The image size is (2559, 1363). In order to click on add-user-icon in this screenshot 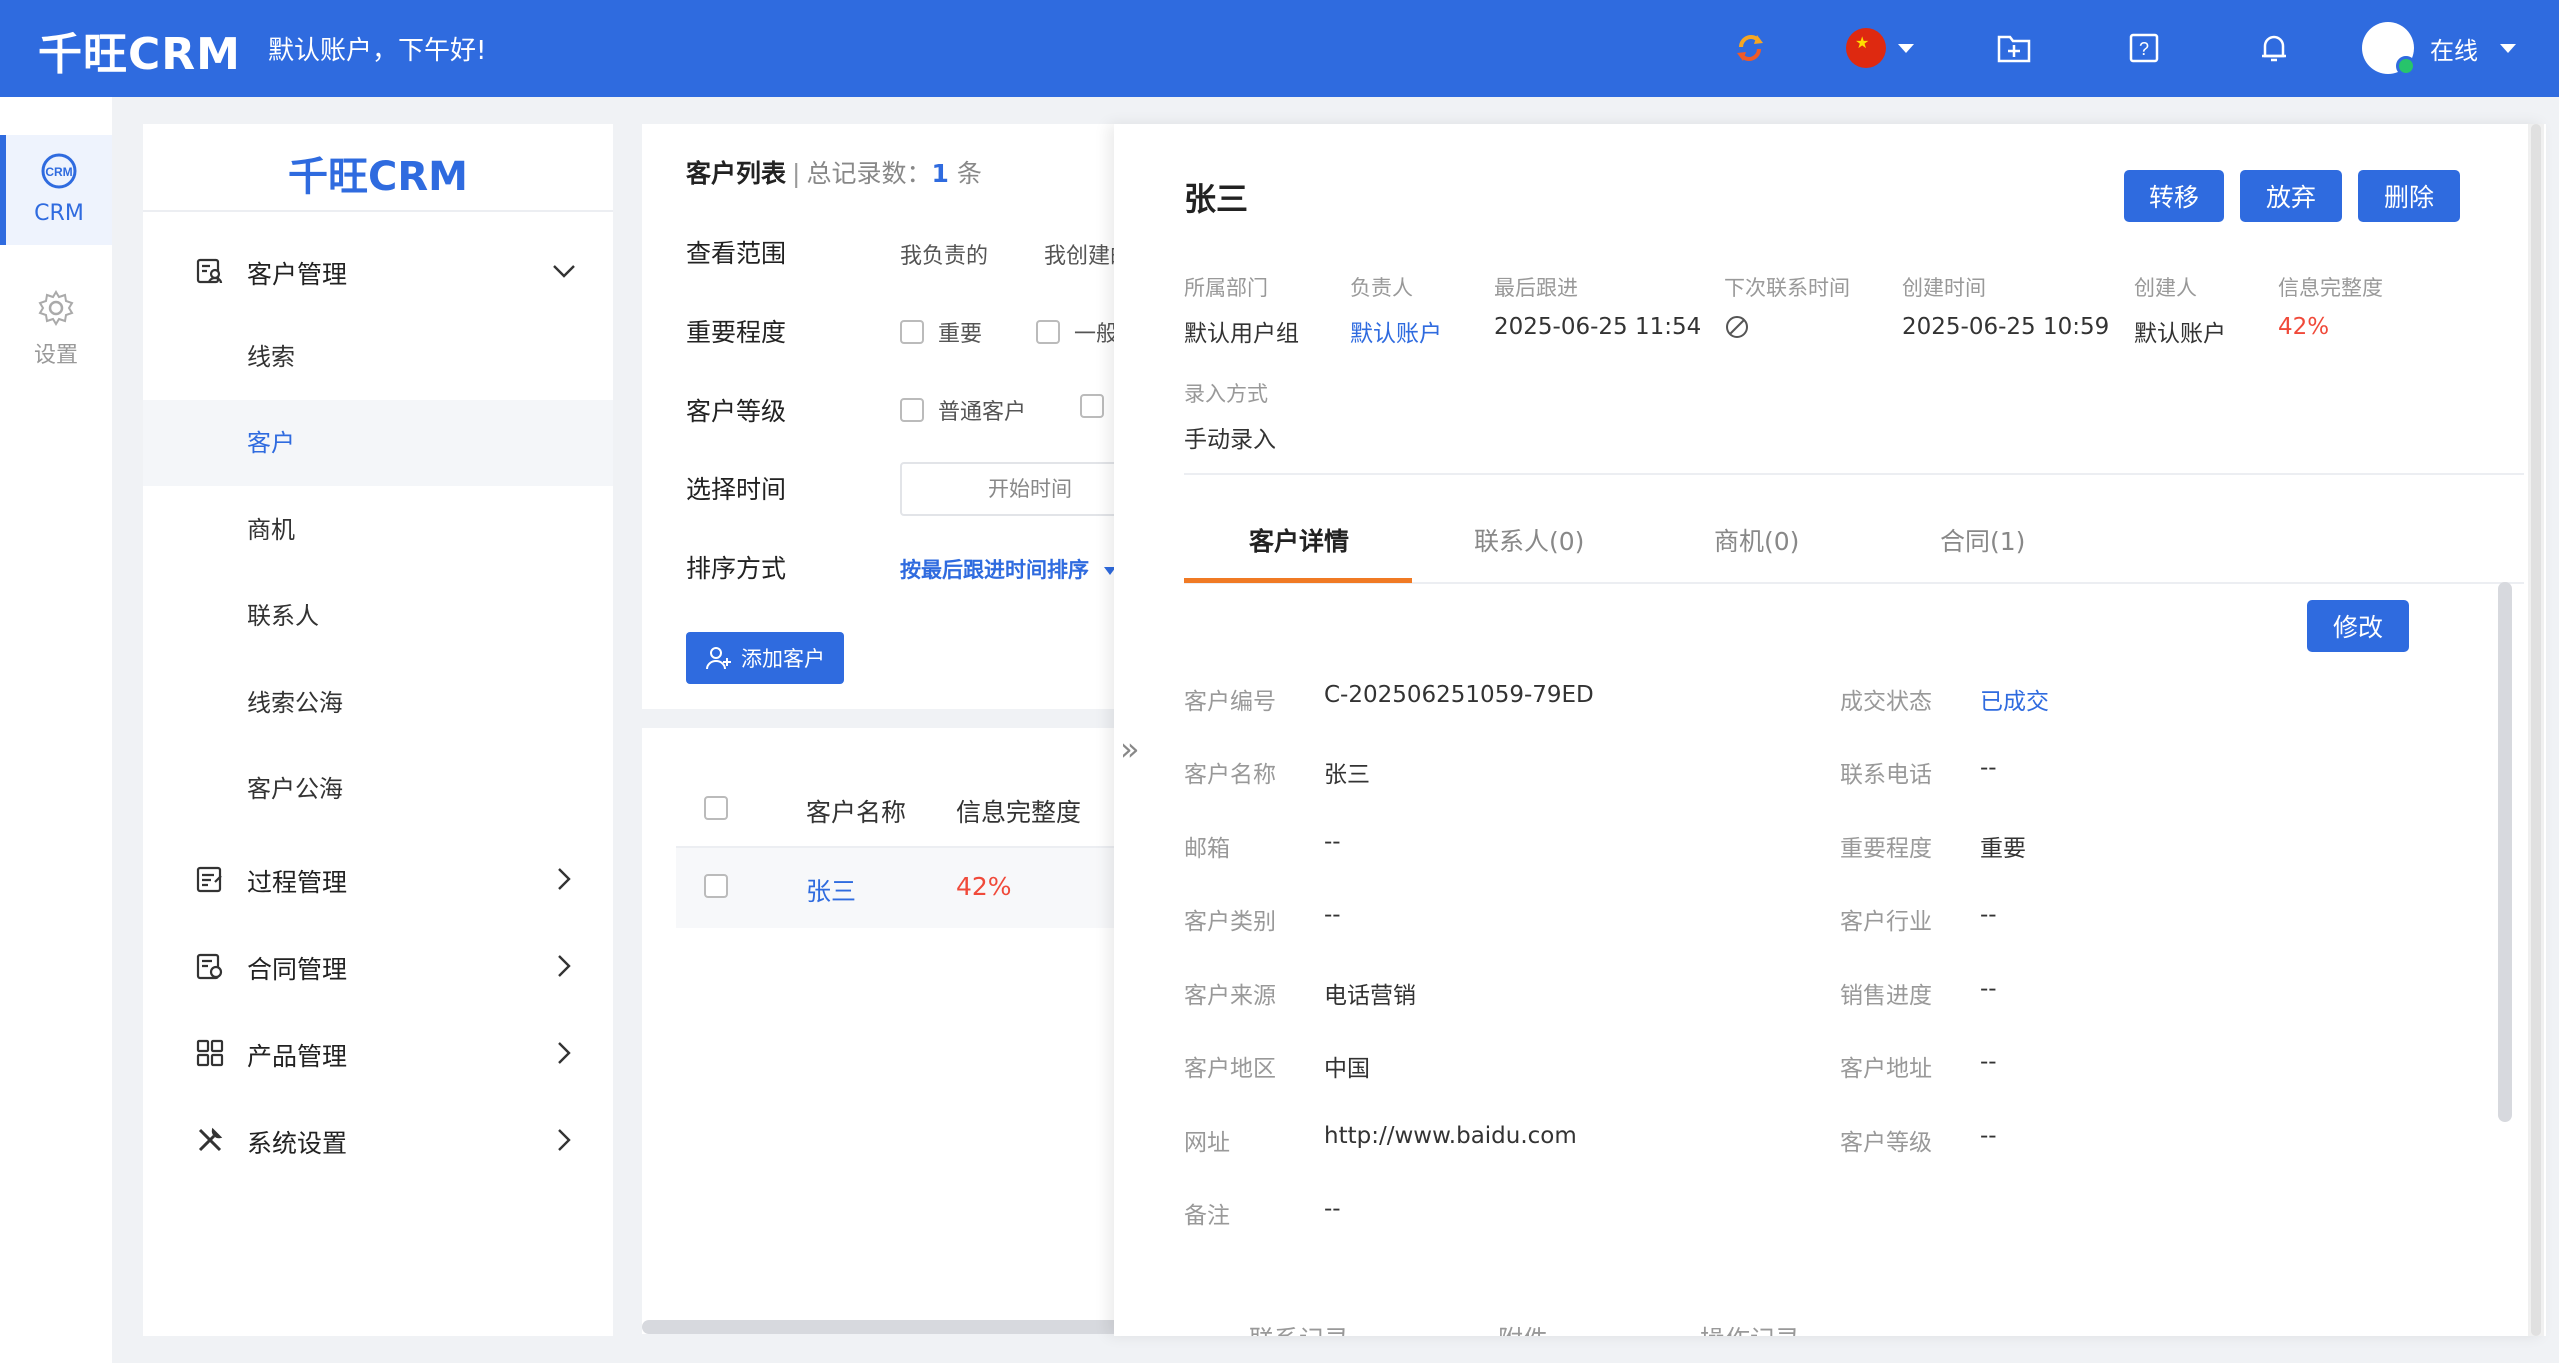, I will do `click(718, 658)`.